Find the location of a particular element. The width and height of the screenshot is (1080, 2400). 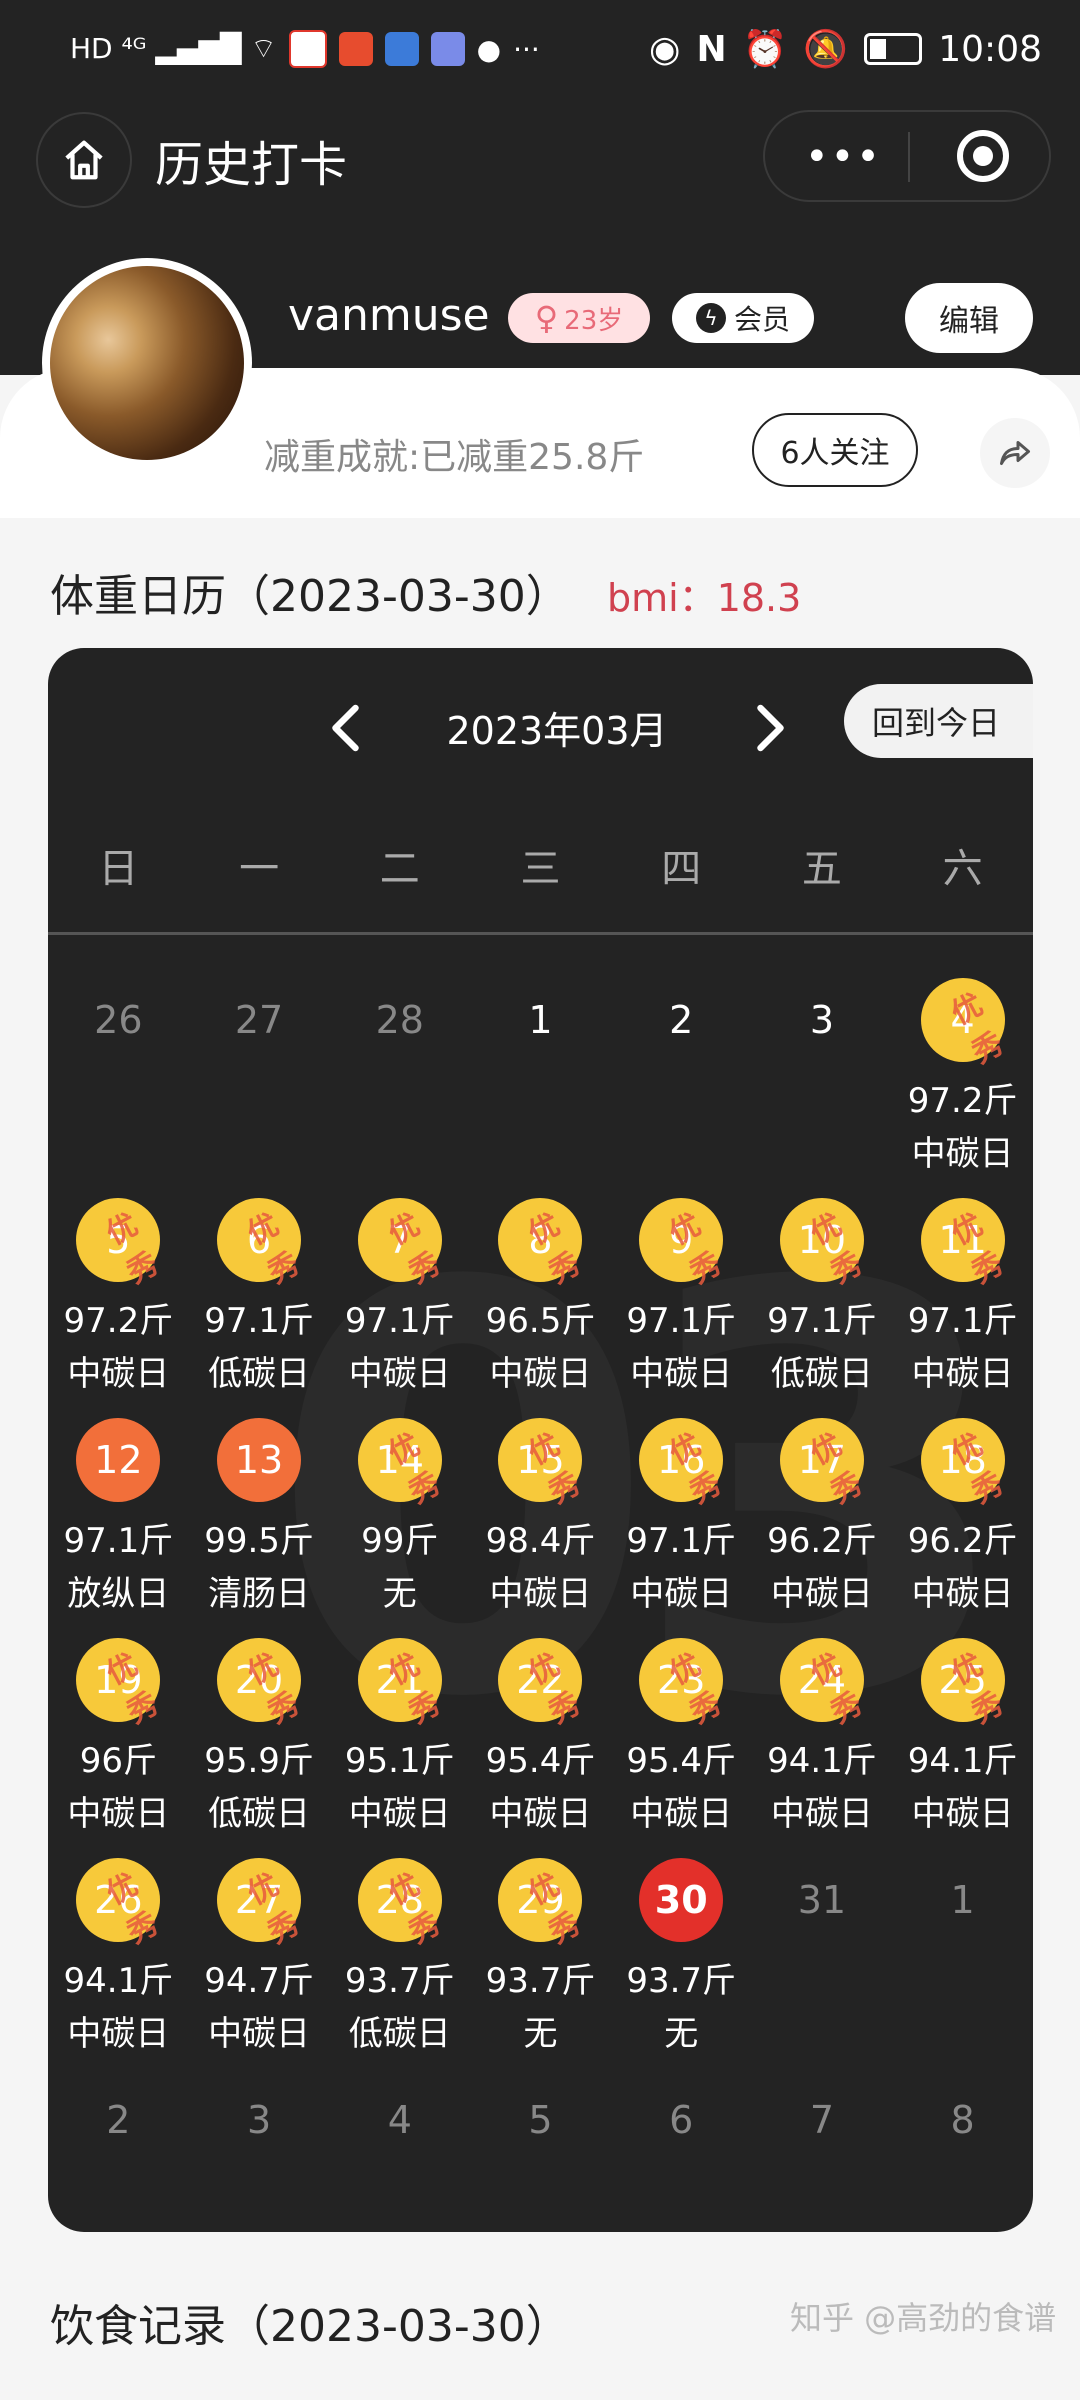

prev-month-chevron-left-icon is located at coordinates (348, 728).